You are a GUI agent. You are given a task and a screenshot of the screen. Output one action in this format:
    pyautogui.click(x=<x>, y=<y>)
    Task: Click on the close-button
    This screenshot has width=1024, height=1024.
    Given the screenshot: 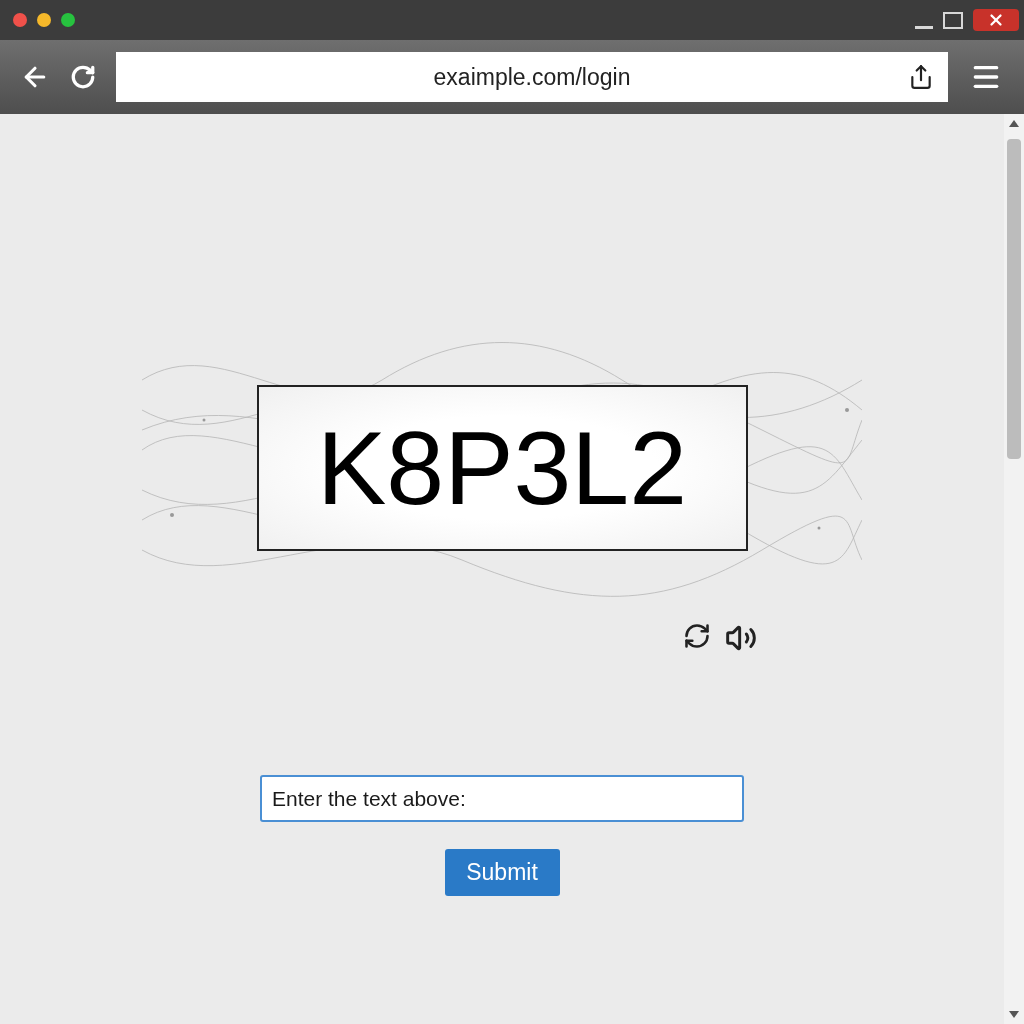 What is the action you would take?
    pyautogui.click(x=996, y=20)
    